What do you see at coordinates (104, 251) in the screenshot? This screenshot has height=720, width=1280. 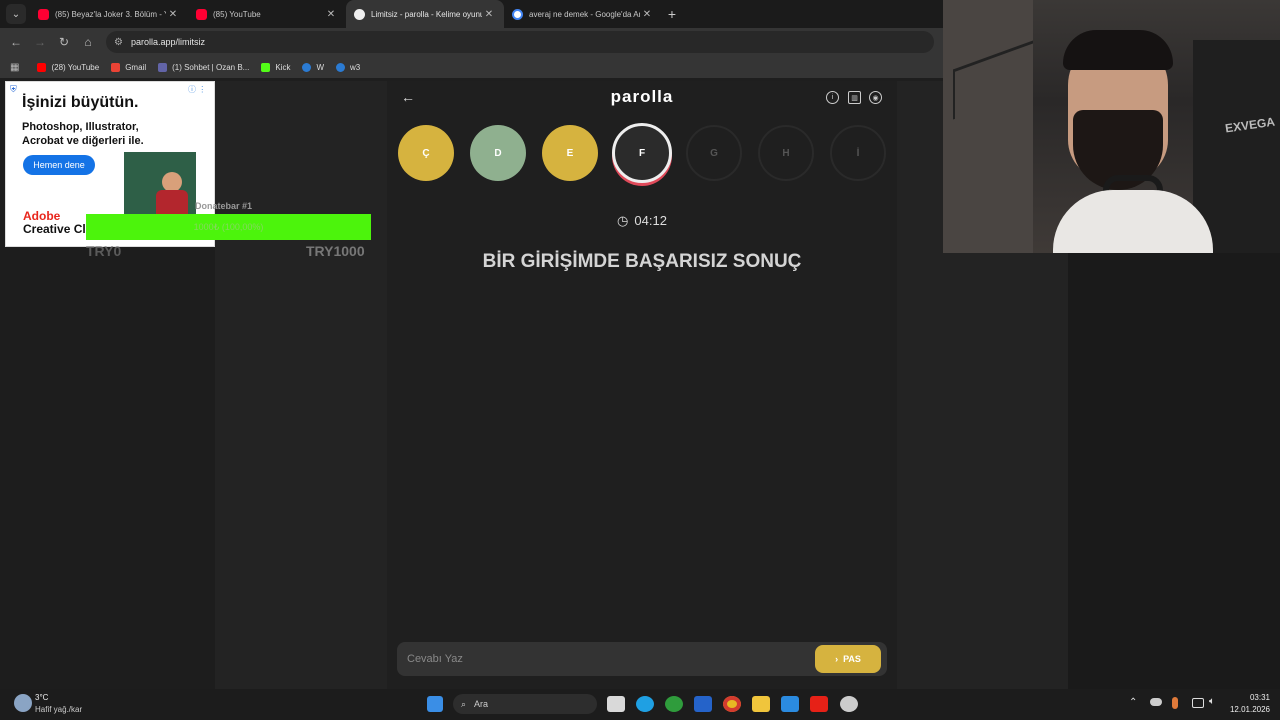 I see `donatebar-min: TRY0` at bounding box center [104, 251].